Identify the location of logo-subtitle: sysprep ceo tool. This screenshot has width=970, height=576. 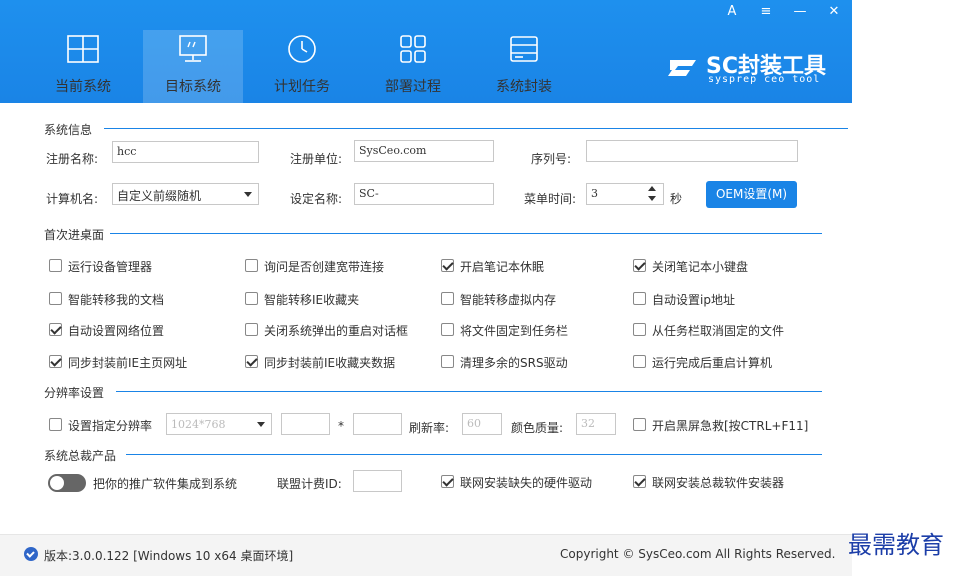
(764, 79).